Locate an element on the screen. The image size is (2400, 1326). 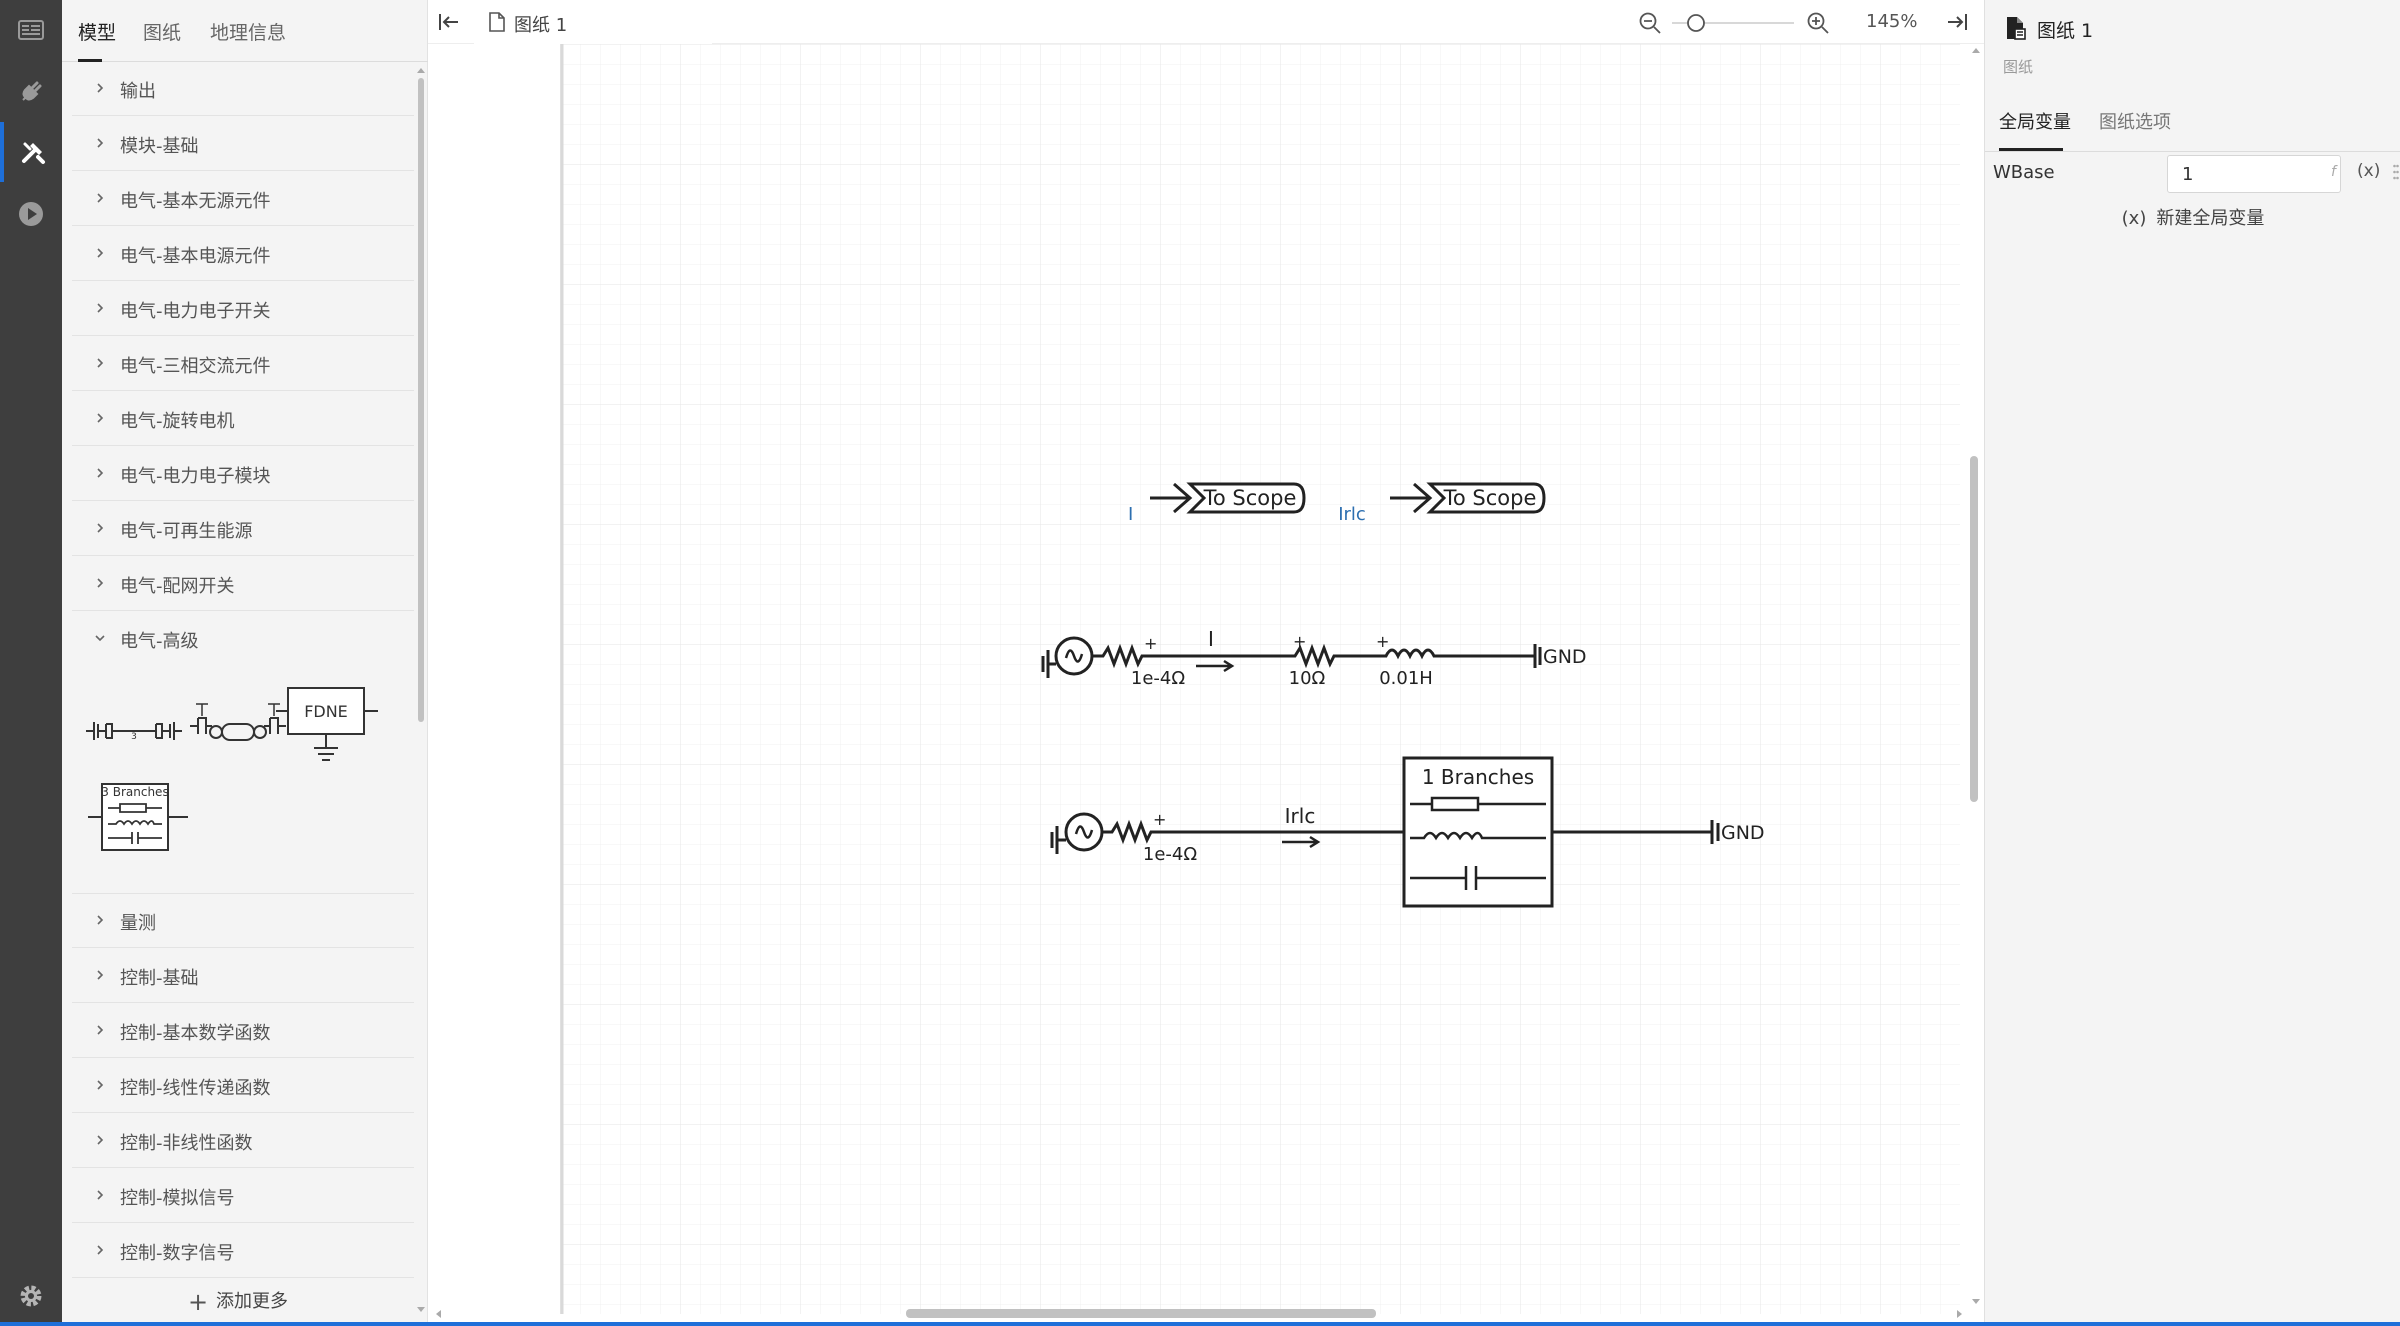
library-tabs: 模型 图纸 地理信息 is located at coordinates (245, 31).